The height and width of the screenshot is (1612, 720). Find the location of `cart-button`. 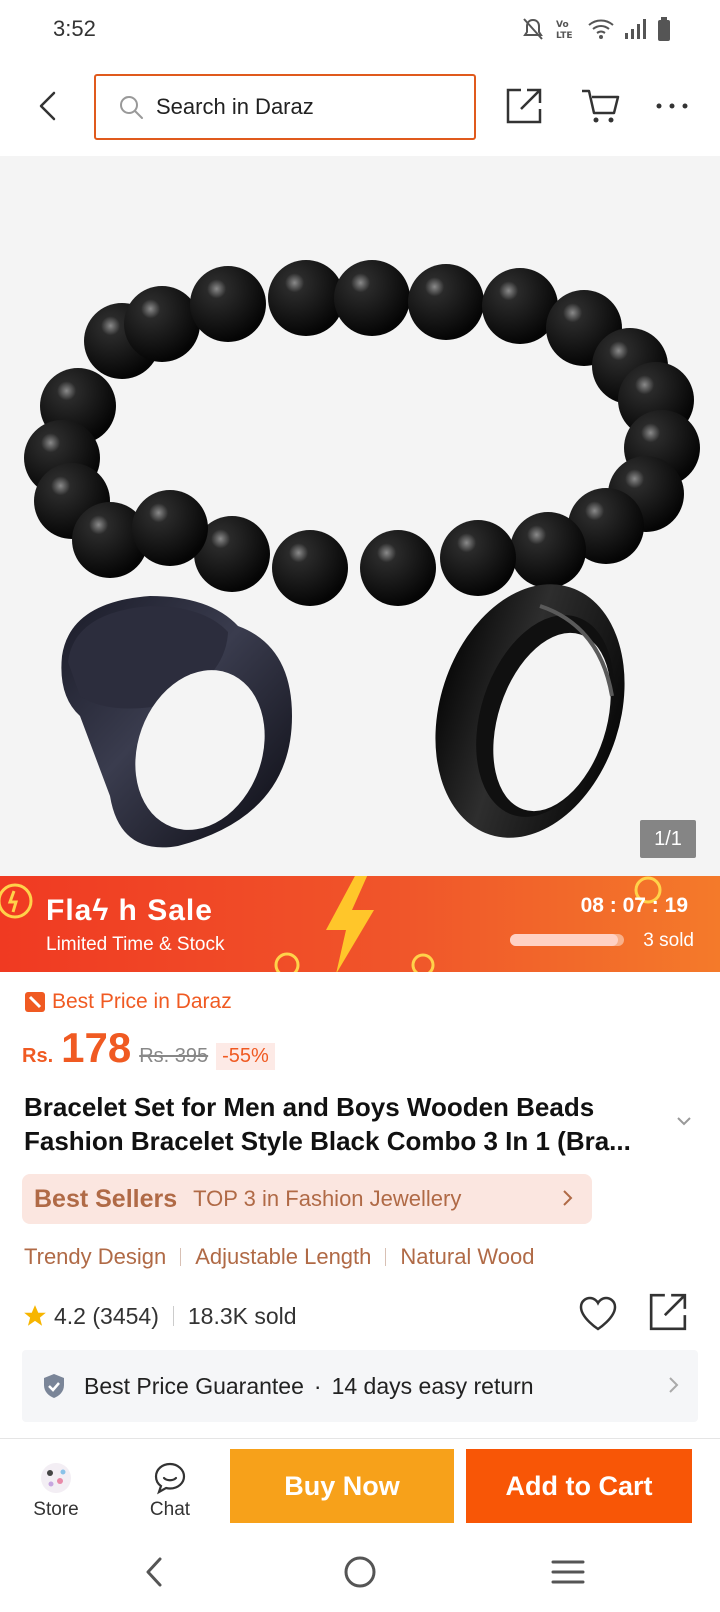

cart-button is located at coordinates (600, 106).